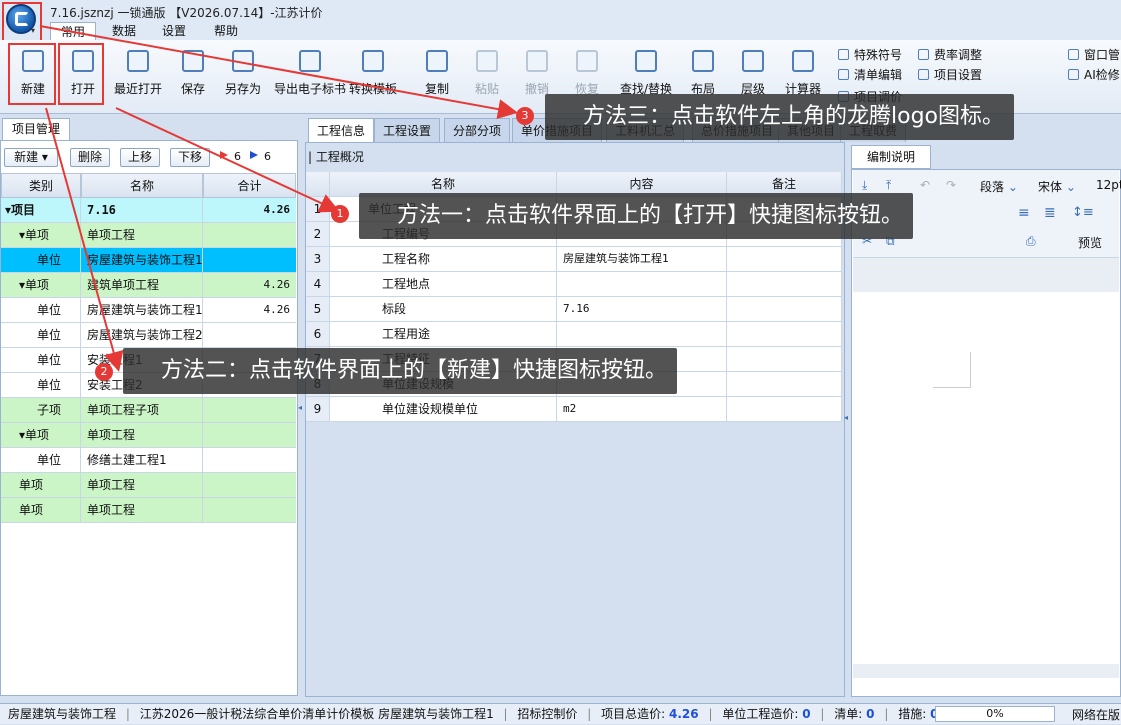 This screenshot has height=725, width=1121. Describe the element at coordinates (636, 216) in the screenshot. I see `callout-method-one: 方法一：点击软件界面上的【打开】快捷图标按钮。` at that location.